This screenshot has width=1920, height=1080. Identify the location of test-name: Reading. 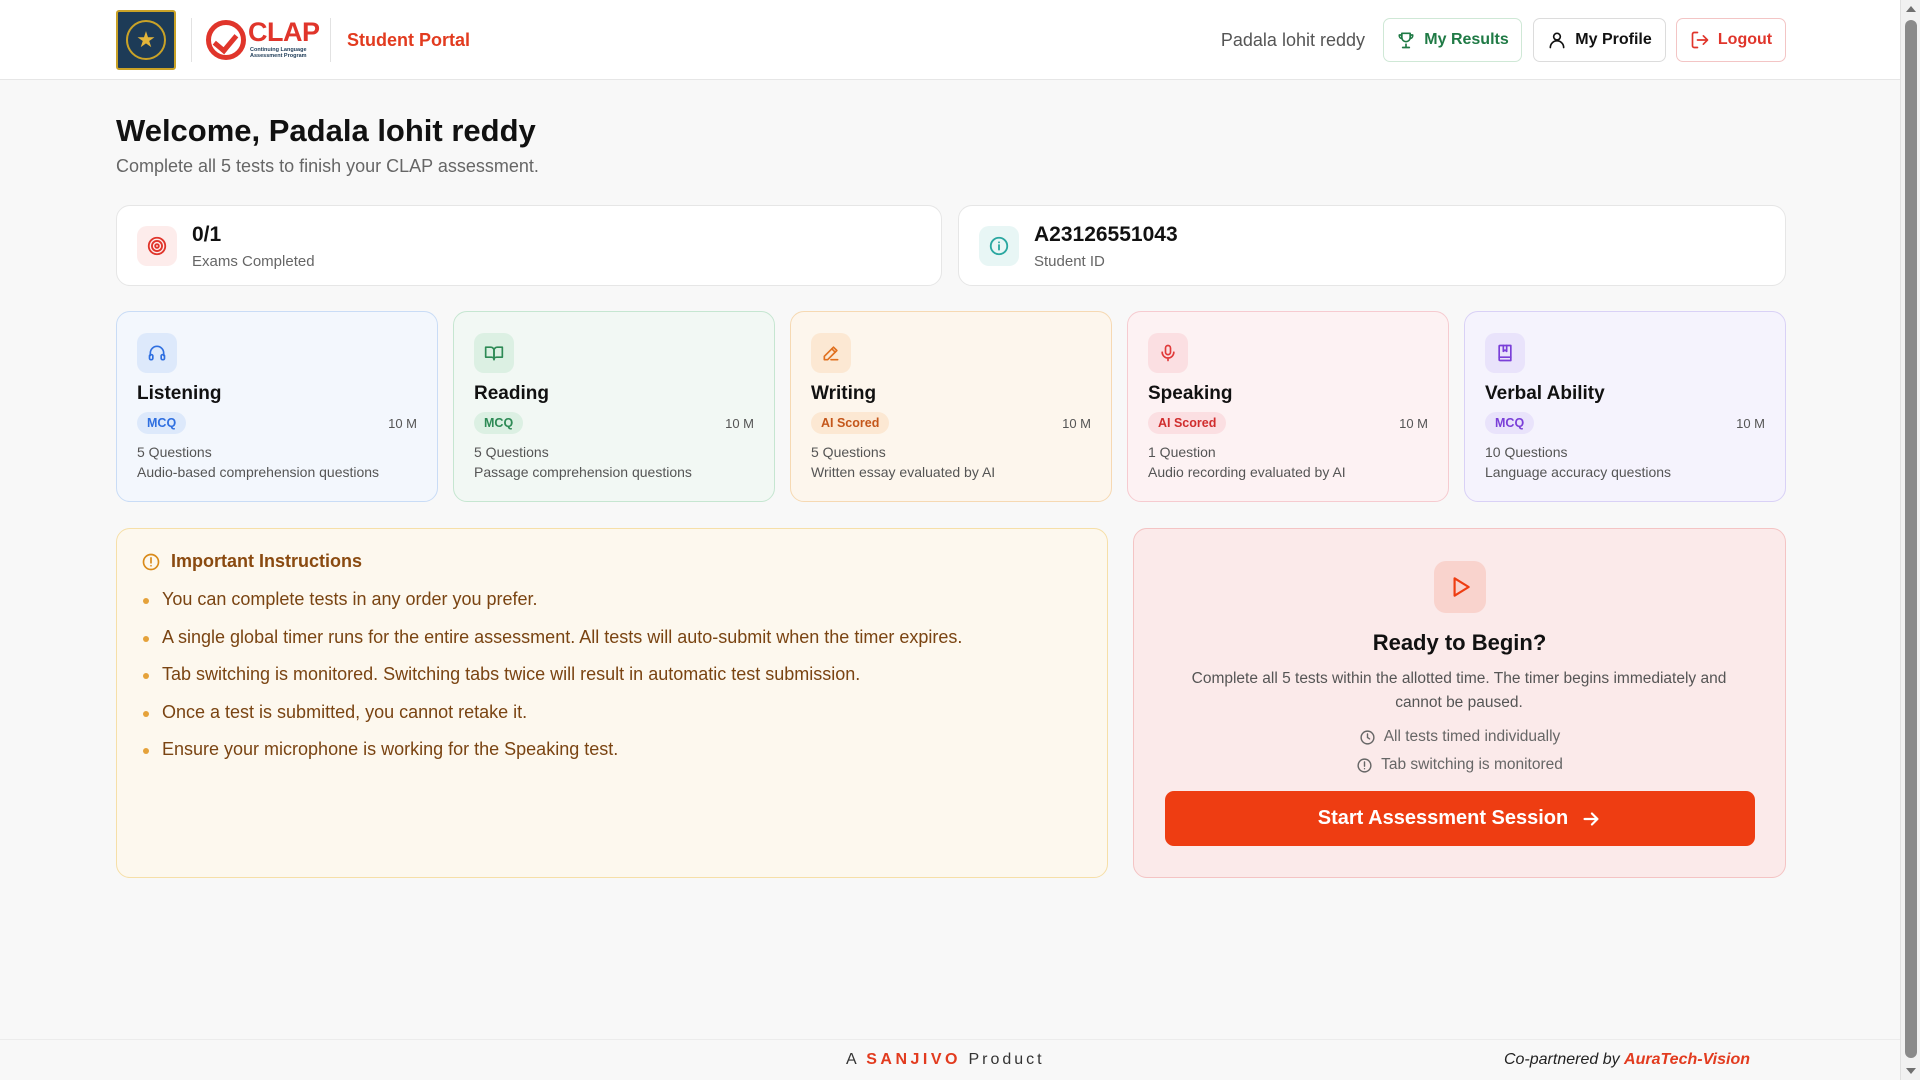
(511, 393).